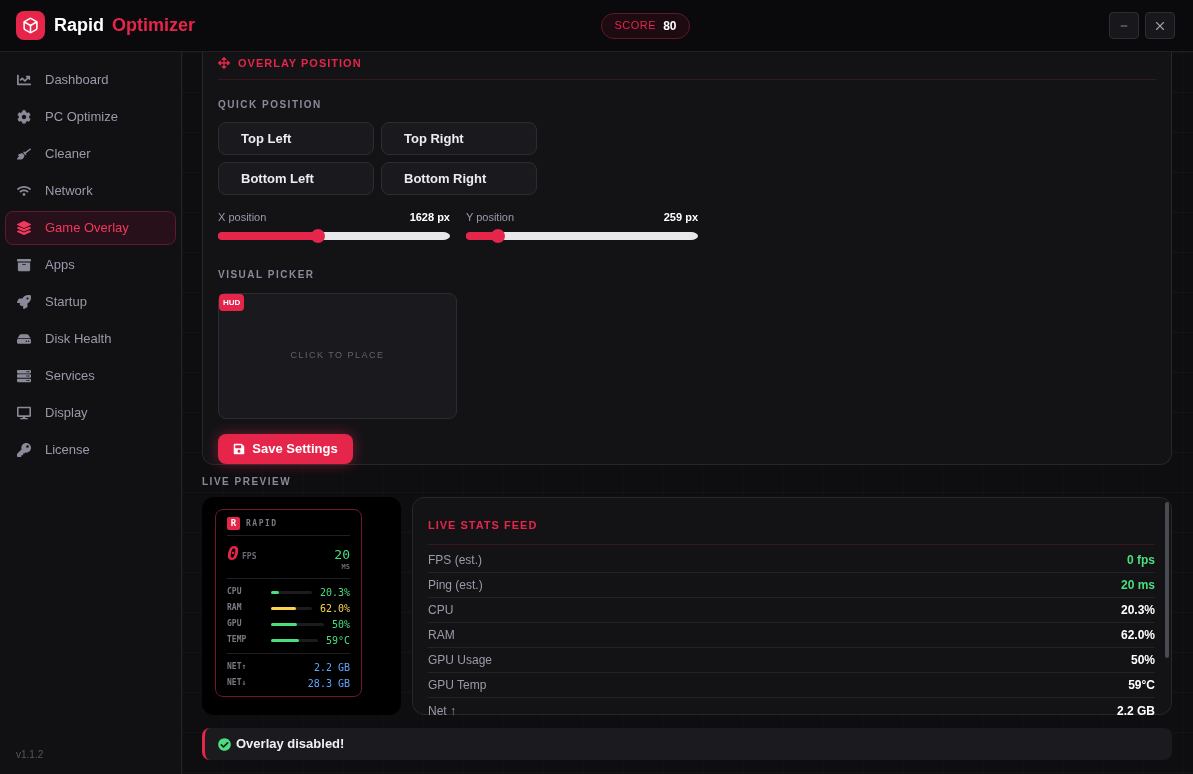  I want to click on hud-meter-reading: 59°C, so click(337, 640).